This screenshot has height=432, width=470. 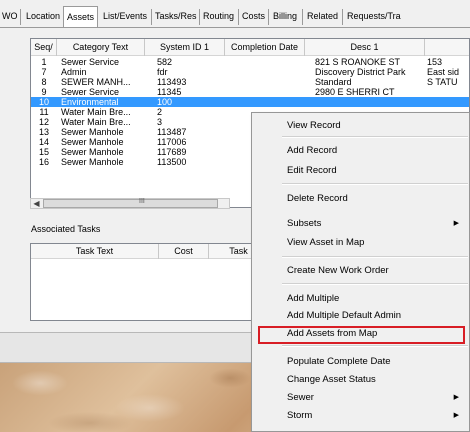 I want to click on cell-system-id: 11345, so click(x=169, y=92).